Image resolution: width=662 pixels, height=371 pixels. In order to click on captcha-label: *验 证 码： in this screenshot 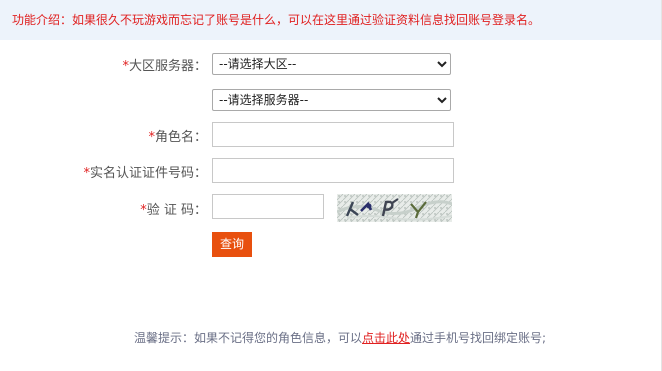, I will do `click(173, 208)`.